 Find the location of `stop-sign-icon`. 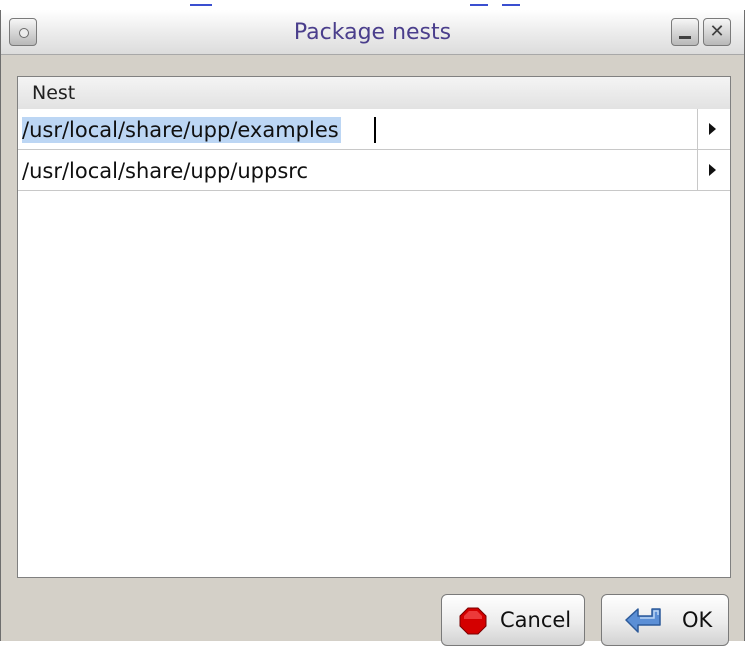

stop-sign-icon is located at coordinates (473, 621).